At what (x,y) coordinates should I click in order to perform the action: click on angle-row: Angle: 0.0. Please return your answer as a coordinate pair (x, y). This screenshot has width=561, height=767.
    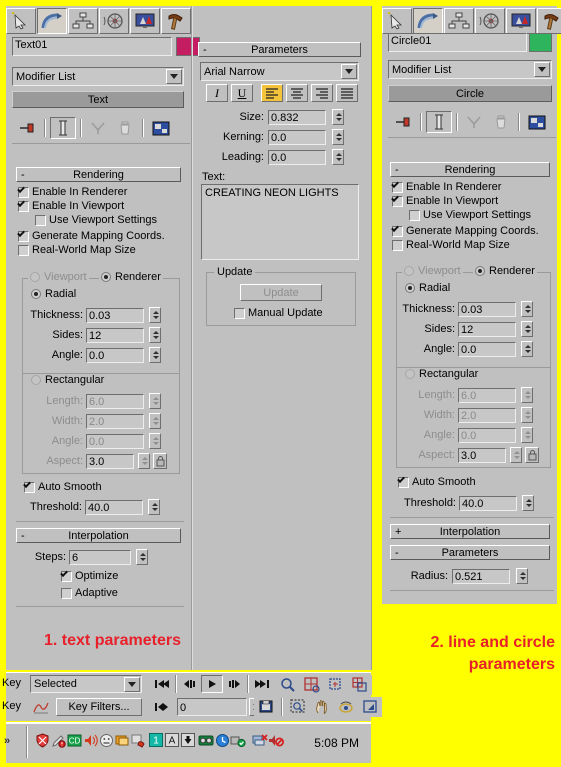
    Looking at the image, I should click on (102, 355).